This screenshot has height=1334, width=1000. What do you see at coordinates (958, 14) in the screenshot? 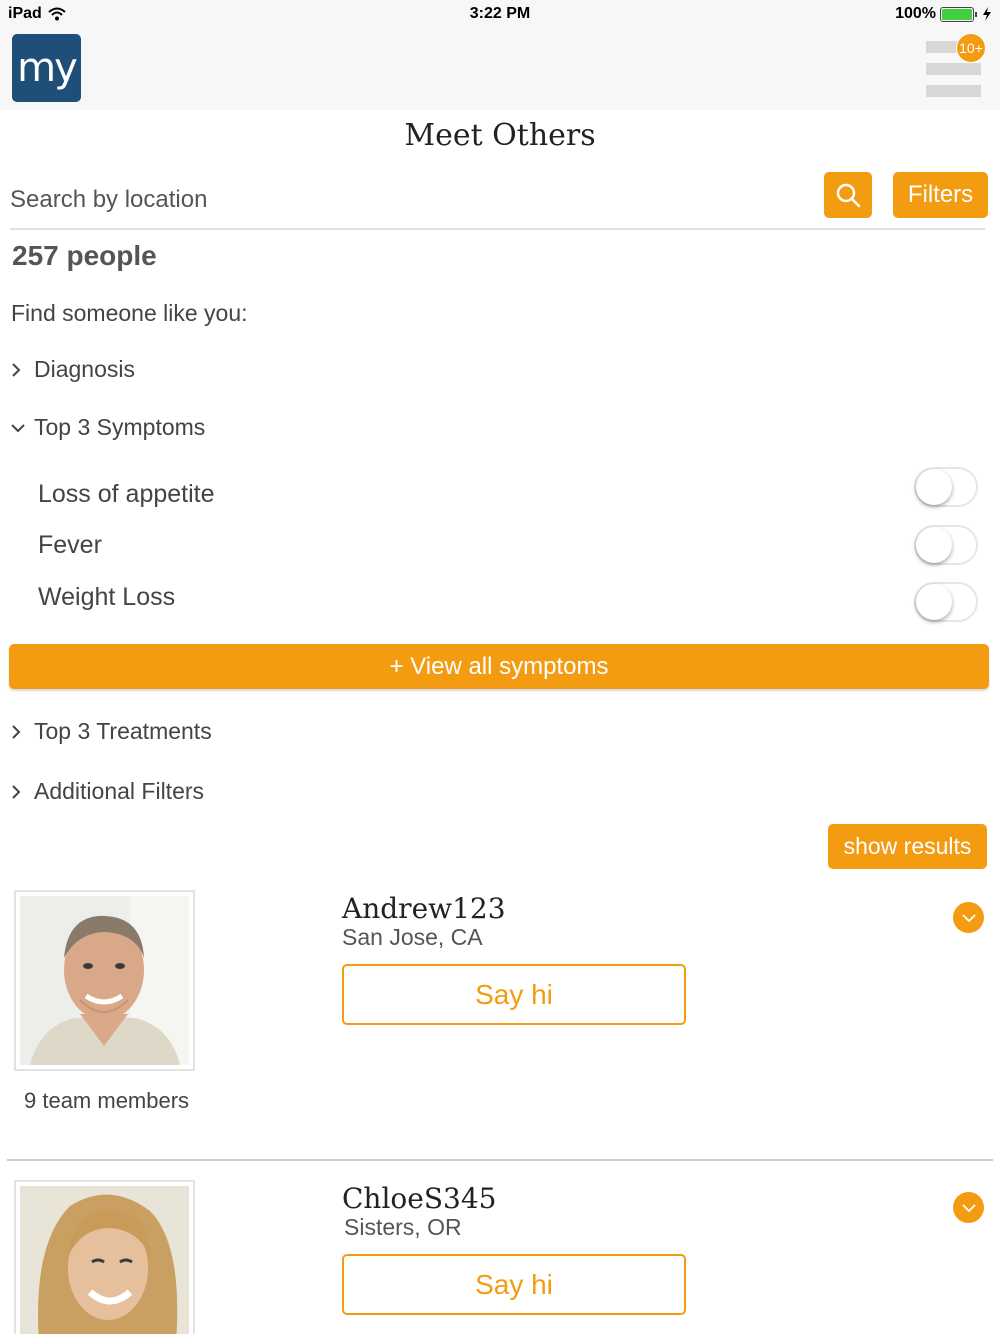
I see `battery-icon` at bounding box center [958, 14].